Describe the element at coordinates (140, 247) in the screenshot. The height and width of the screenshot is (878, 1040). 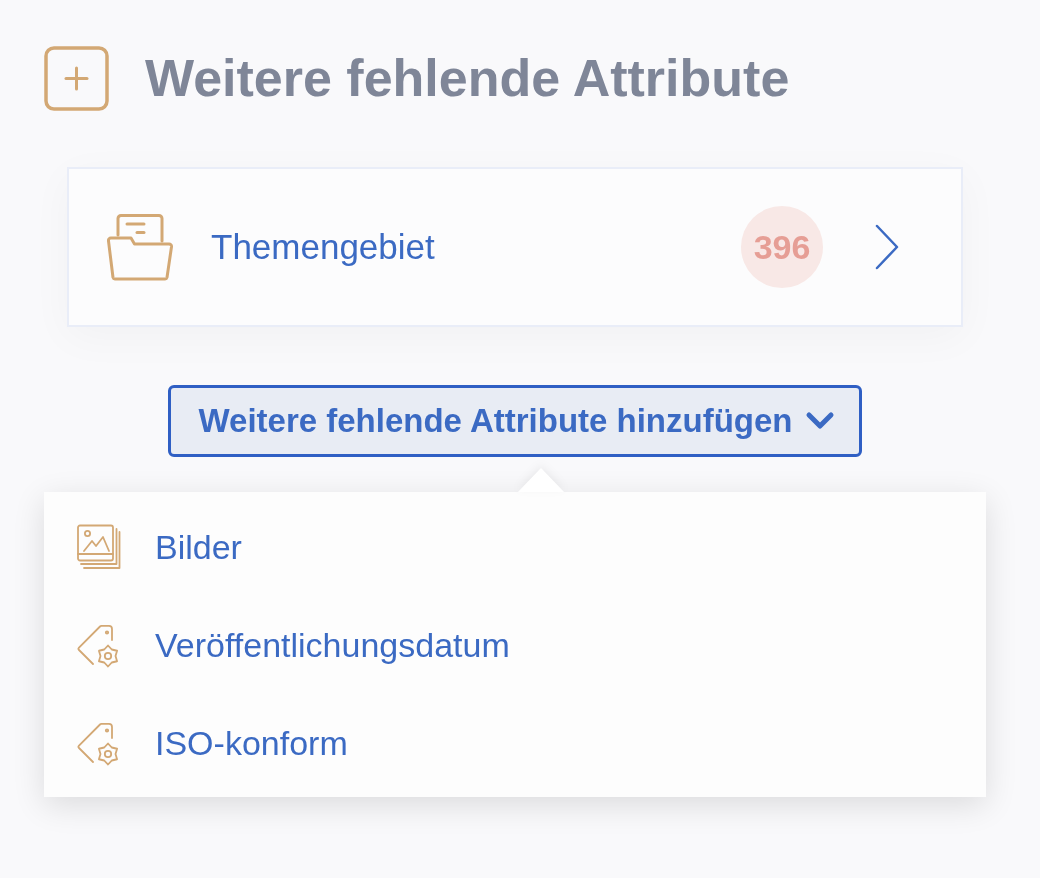
I see `folder-icon` at that location.